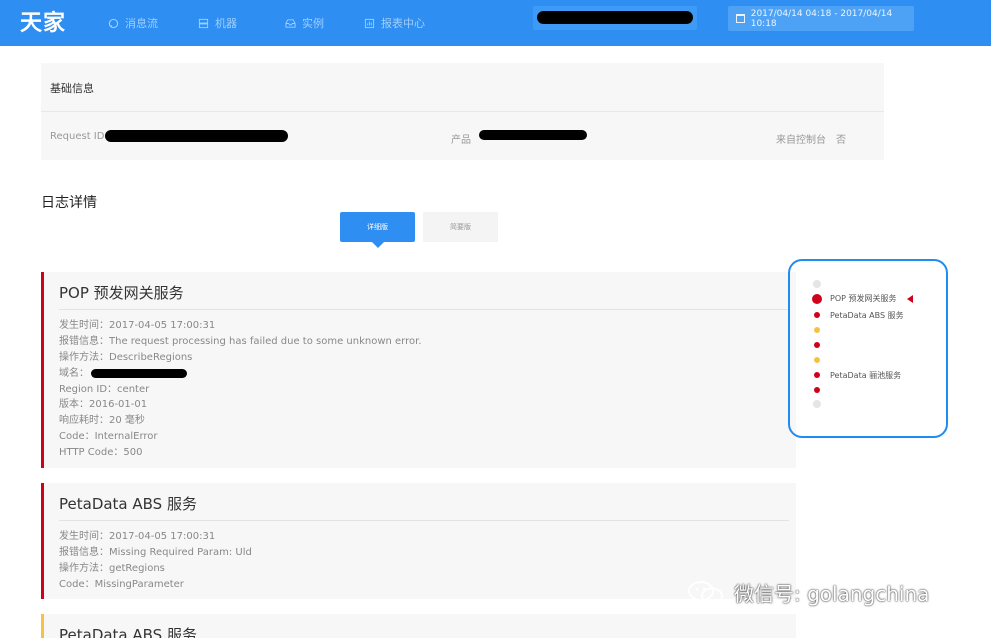 Image resolution: width=991 pixels, height=638 pixels. Describe the element at coordinates (832, 594) in the screenshot. I see `watermark-text: 微信号: golangchina` at that location.